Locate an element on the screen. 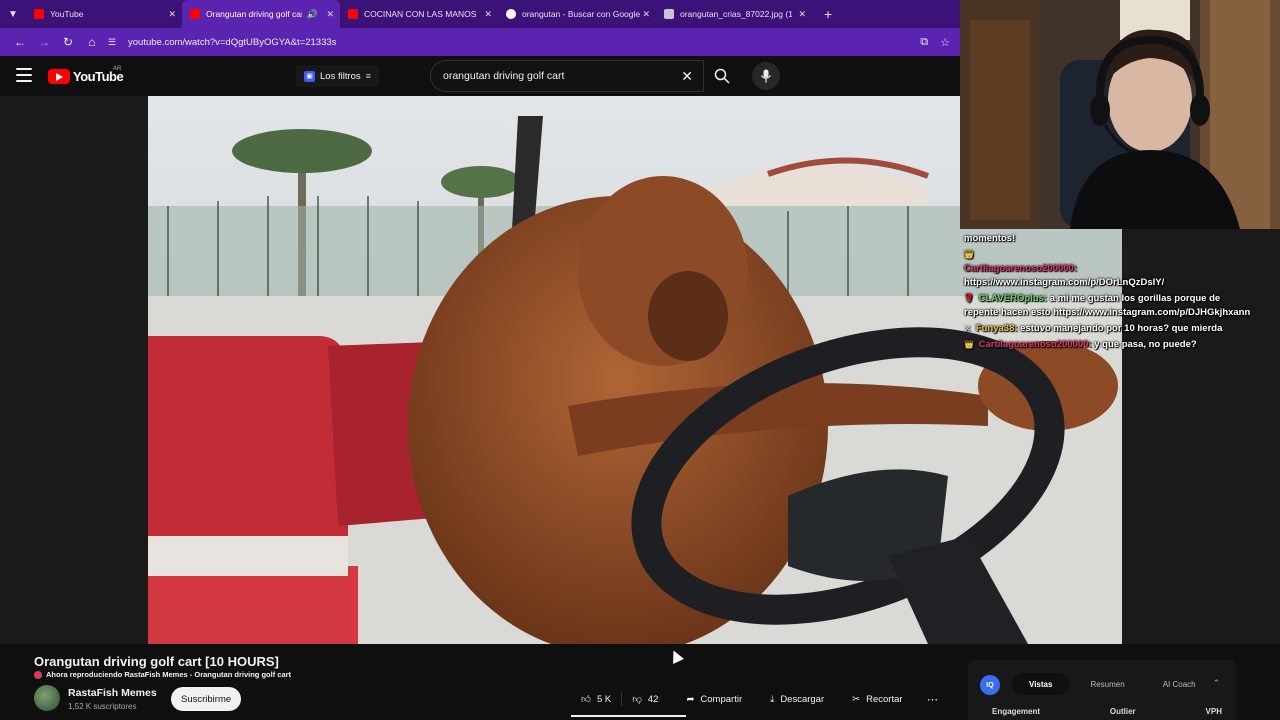 The height and width of the screenshot is (720, 1280). vidiq-logo-icon: IQ is located at coordinates (990, 685).